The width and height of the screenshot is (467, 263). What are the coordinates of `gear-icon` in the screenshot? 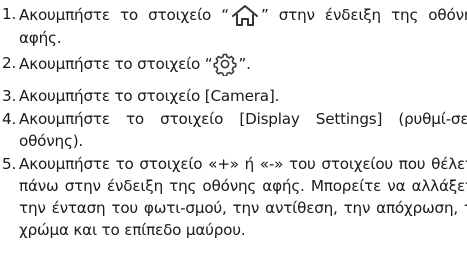 It's located at (225, 64).